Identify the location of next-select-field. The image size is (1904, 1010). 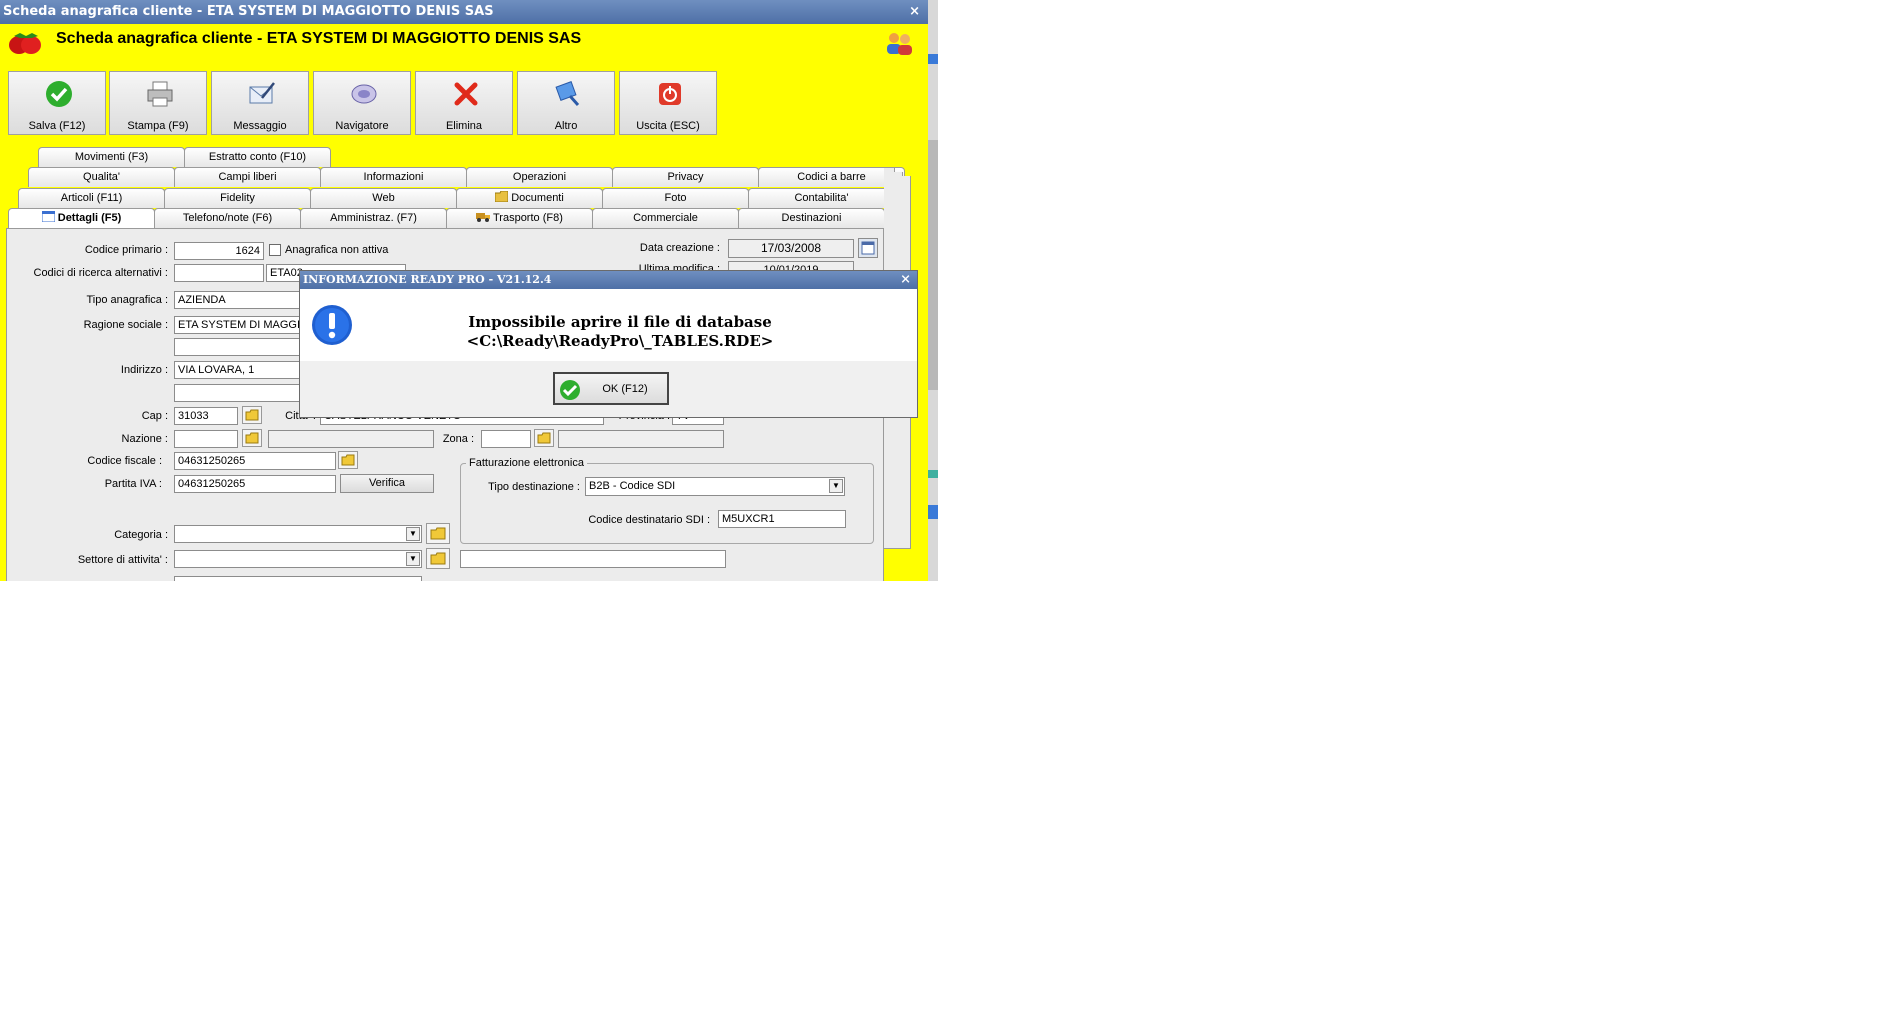
(298, 578).